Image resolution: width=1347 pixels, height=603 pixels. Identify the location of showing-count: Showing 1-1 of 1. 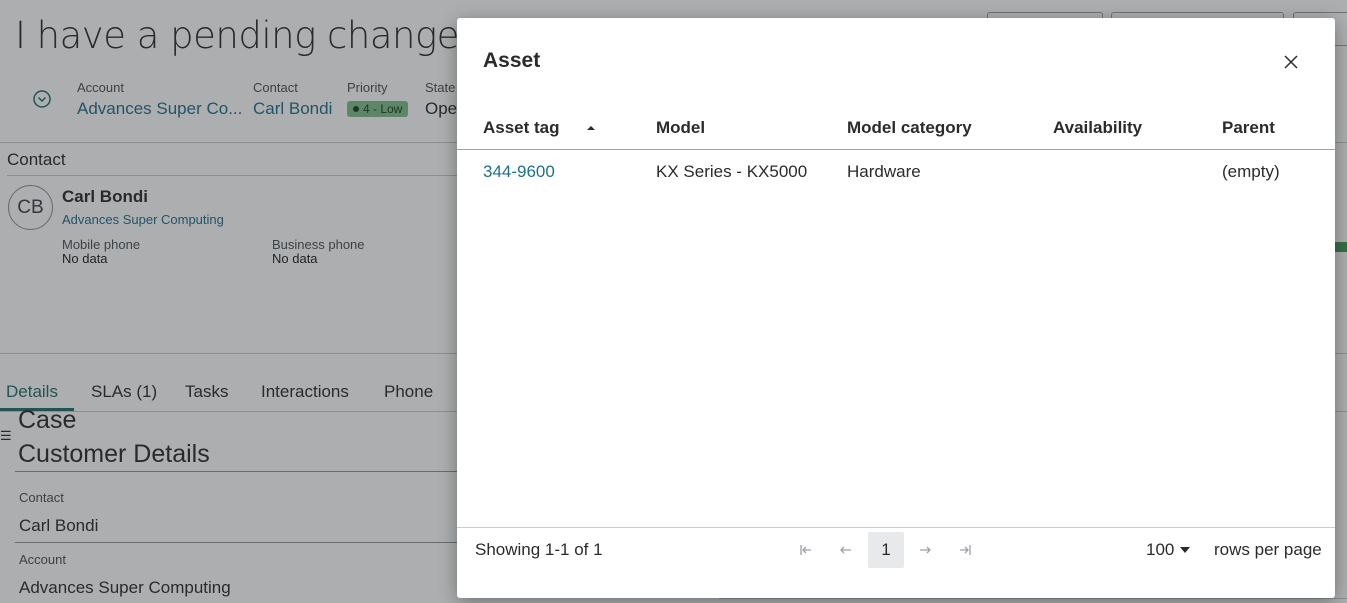
(539, 549).